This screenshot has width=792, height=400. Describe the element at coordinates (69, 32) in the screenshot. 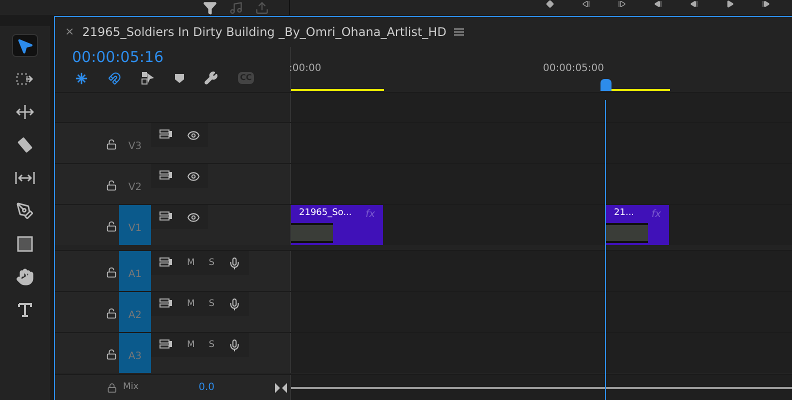

I see `close-button: ×` at that location.